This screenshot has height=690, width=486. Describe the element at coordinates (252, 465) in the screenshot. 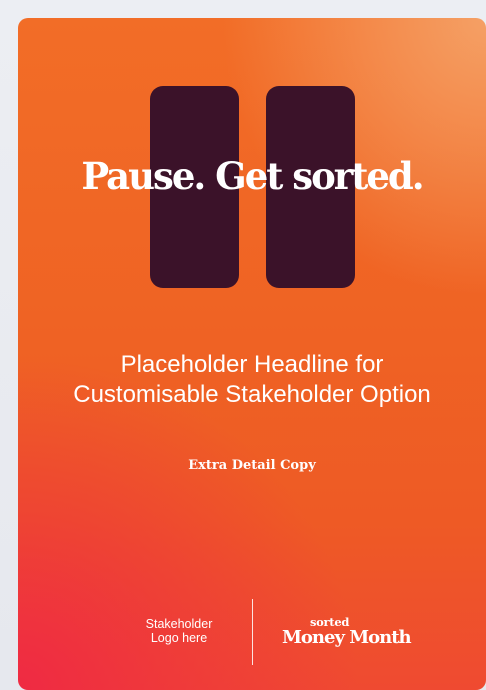

I see `extra-detail-copy: Extra Detail Copy` at that location.